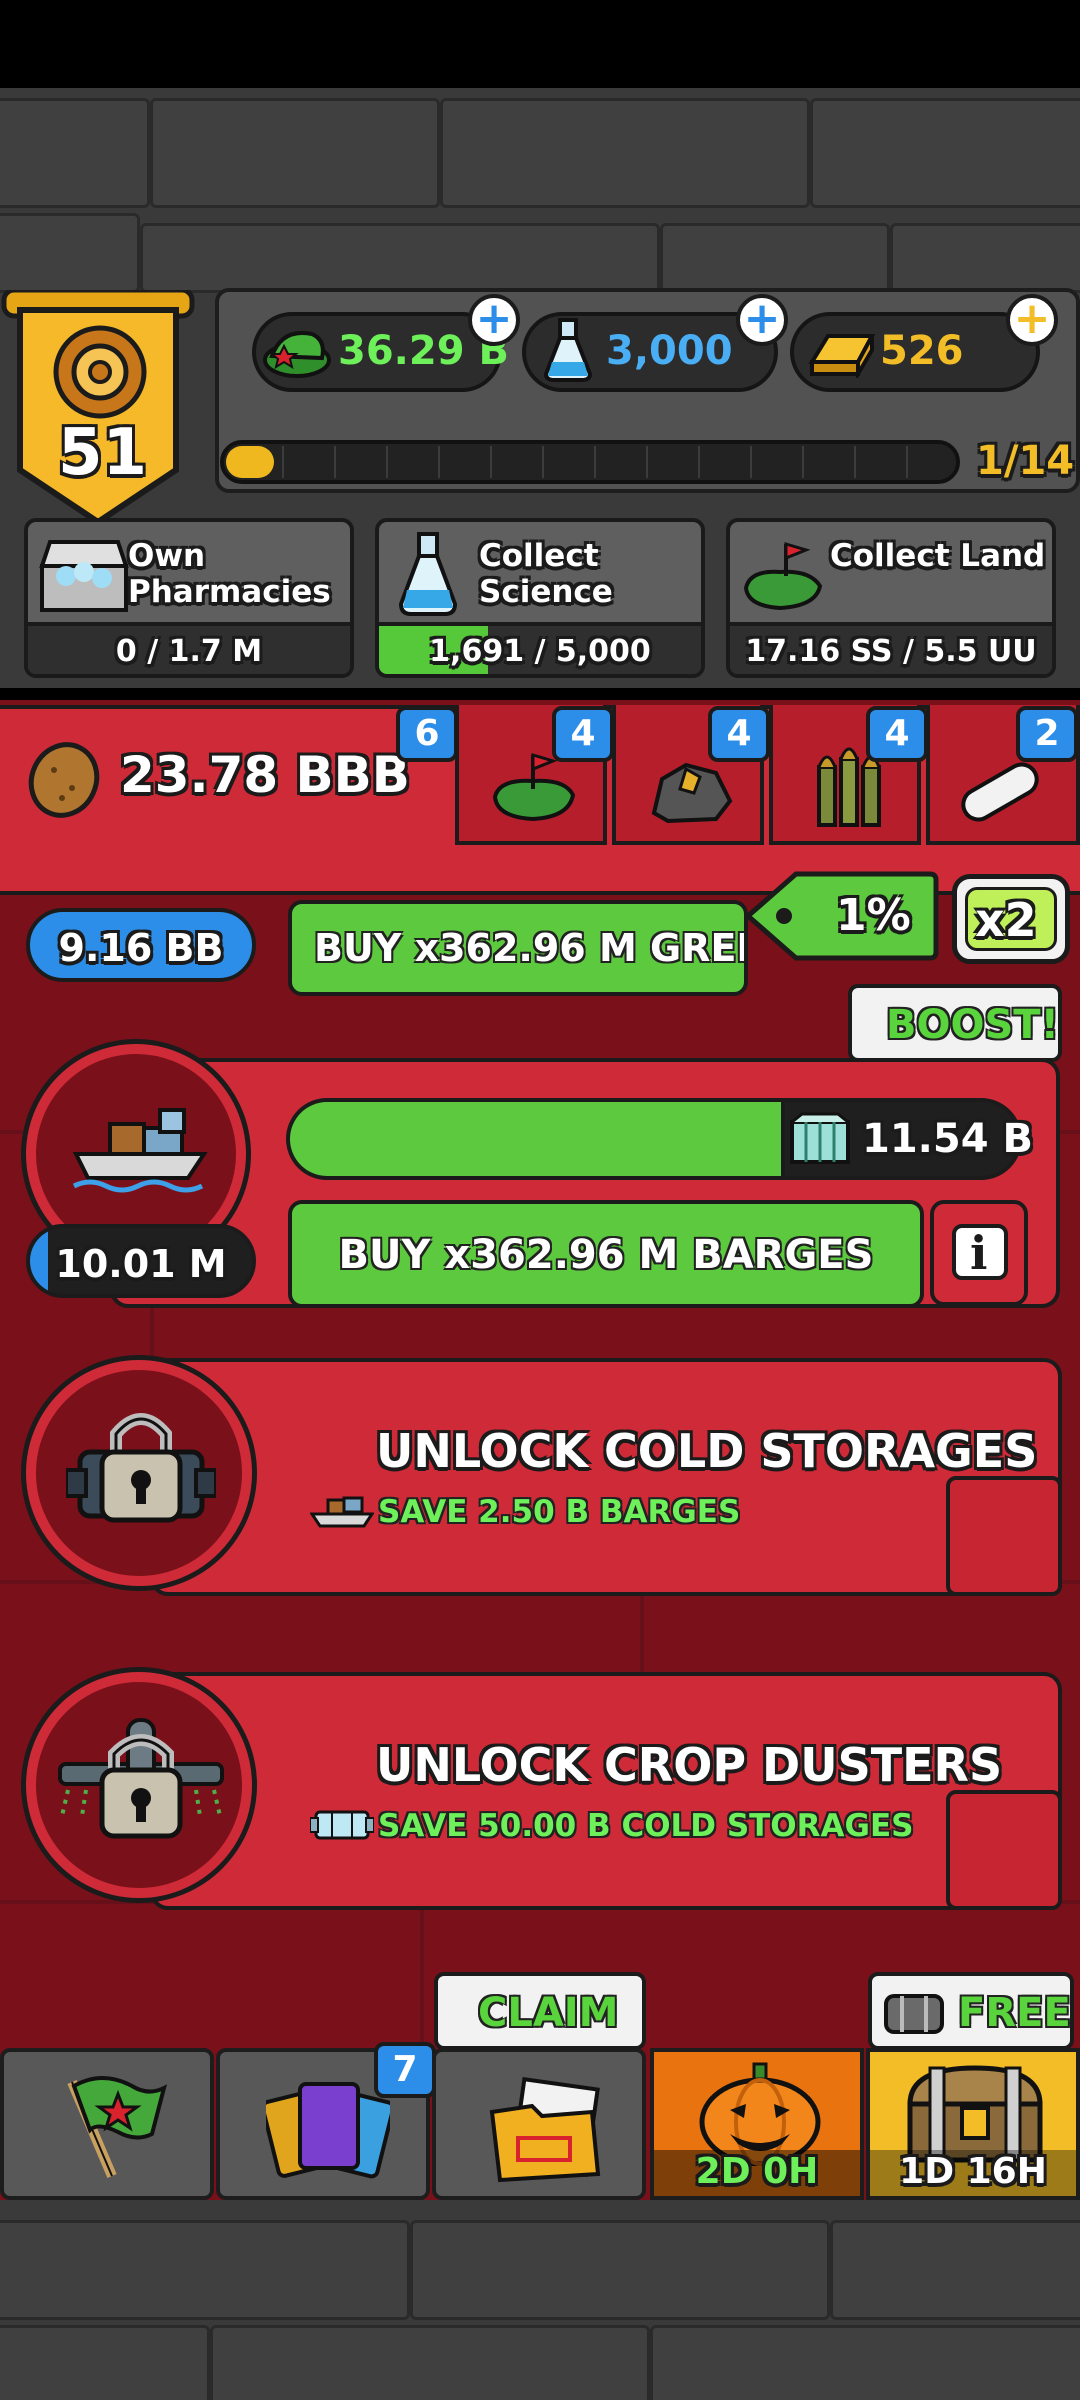  Describe the element at coordinates (540, 2011) in the screenshot. I see `claim-button: CLAIM` at that location.